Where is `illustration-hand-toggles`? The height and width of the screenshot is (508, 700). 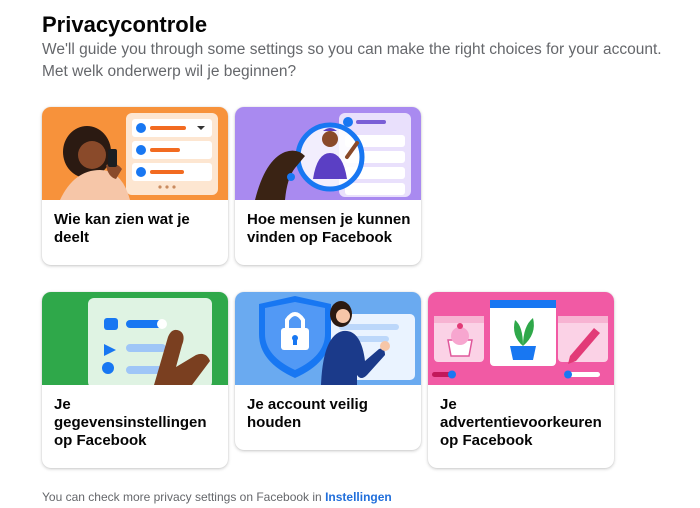 illustration-hand-toggles is located at coordinates (135, 338).